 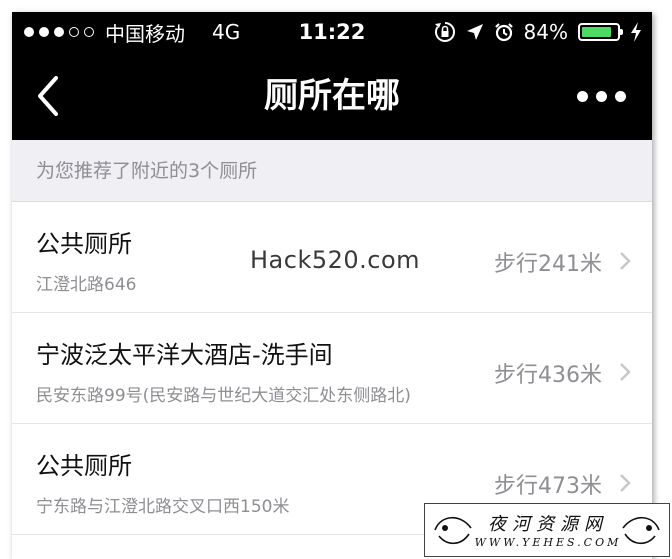 What do you see at coordinates (332, 171) in the screenshot?
I see `recommendation-header: 为您推荐了附近的3个厕所` at bounding box center [332, 171].